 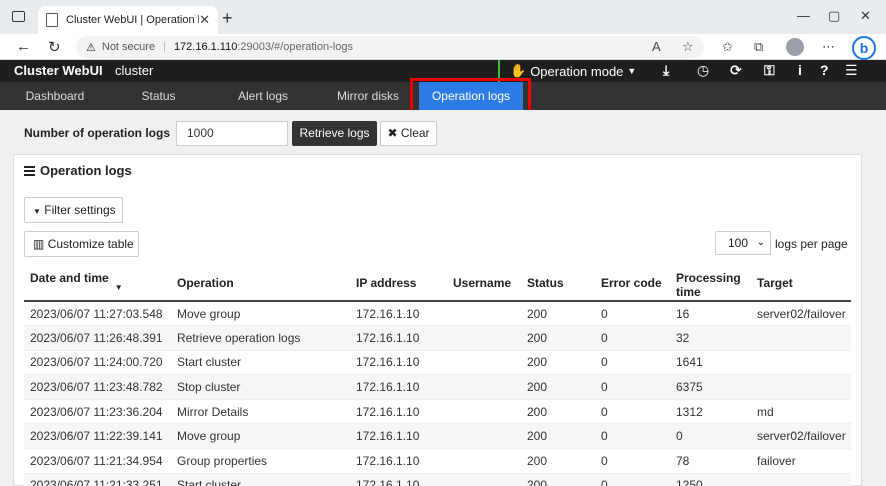 I want to click on cell-operation: Stop cluster, so click(x=260, y=387).